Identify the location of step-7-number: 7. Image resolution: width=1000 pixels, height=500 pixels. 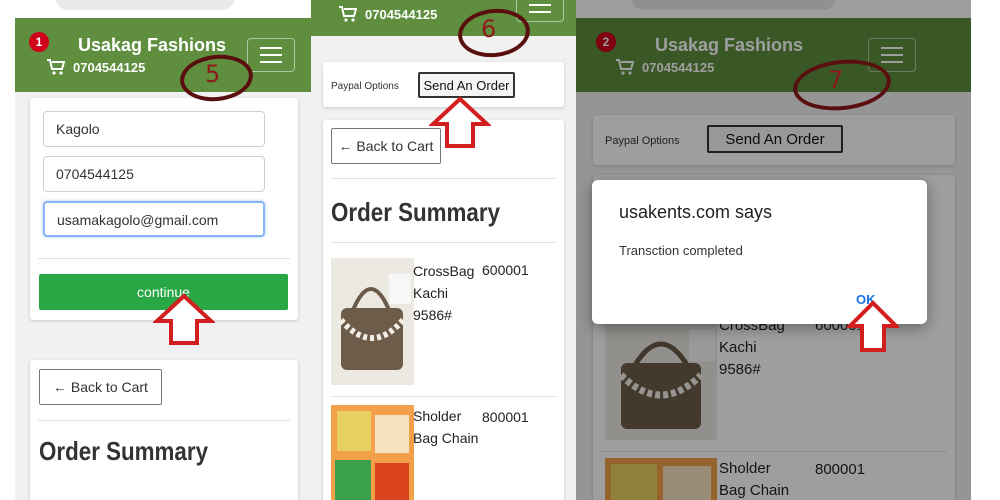
(836, 80).